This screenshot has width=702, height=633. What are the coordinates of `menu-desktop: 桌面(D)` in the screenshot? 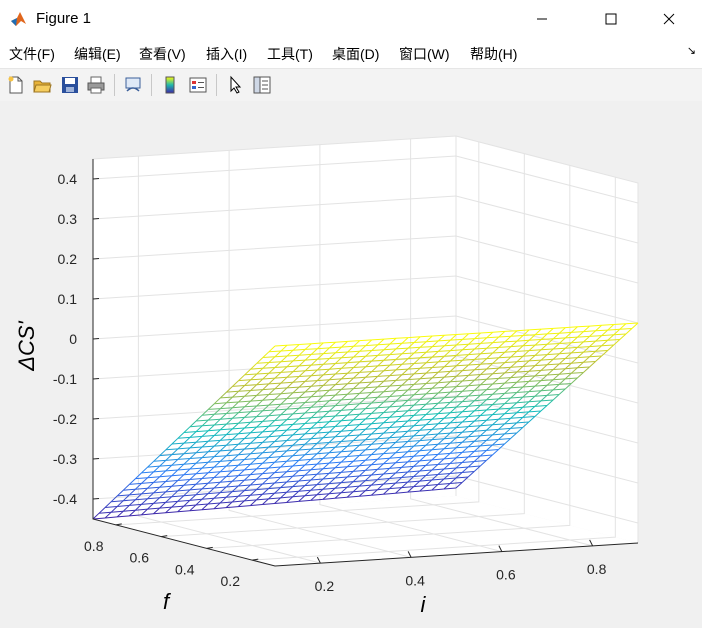 It's located at (355, 54).